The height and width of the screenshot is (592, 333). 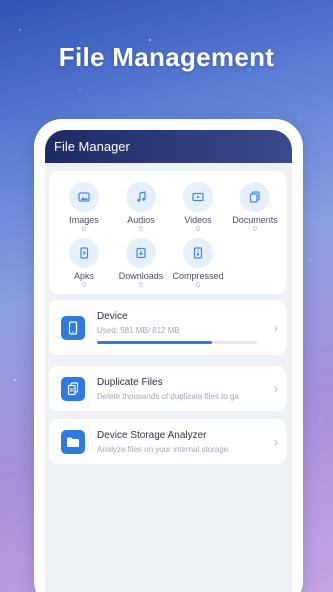 I want to click on category-compressed: Compressed 0, so click(x=198, y=263).